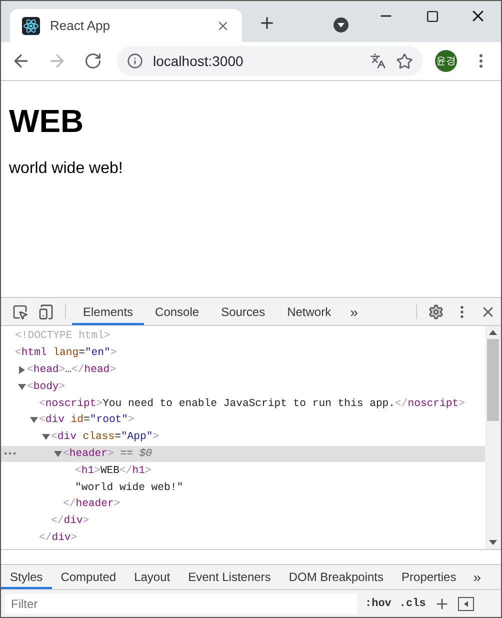 The height and width of the screenshot is (618, 502). Describe the element at coordinates (429, 577) in the screenshot. I see `sidebar-tab: Properties` at that location.